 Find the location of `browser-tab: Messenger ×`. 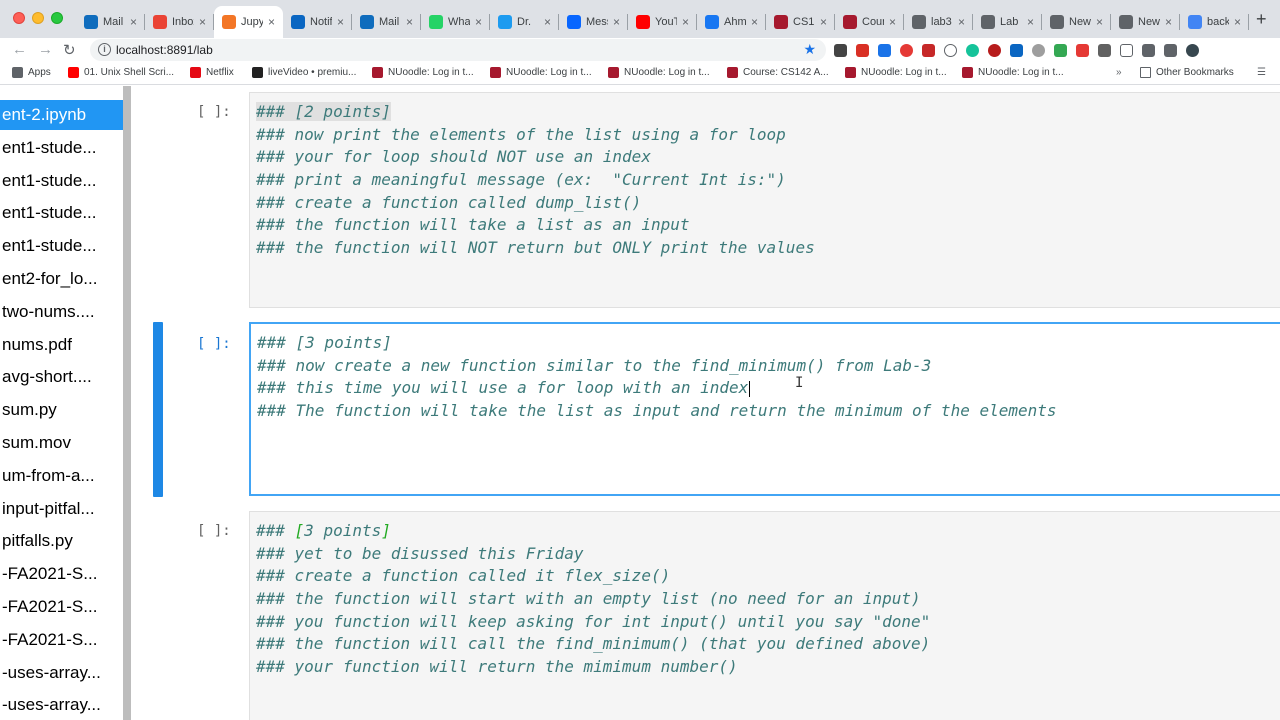

browser-tab: Messenger × is located at coordinates (593, 22).